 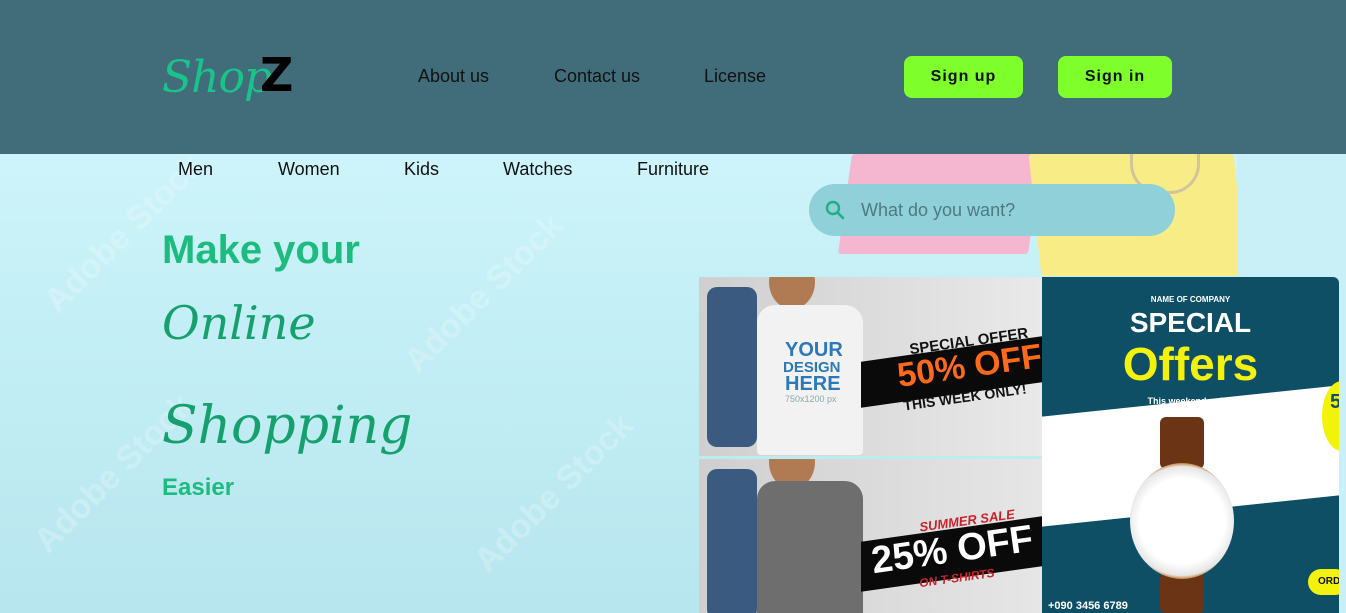 I want to click on category-furniture: Furniture, so click(x=673, y=169).